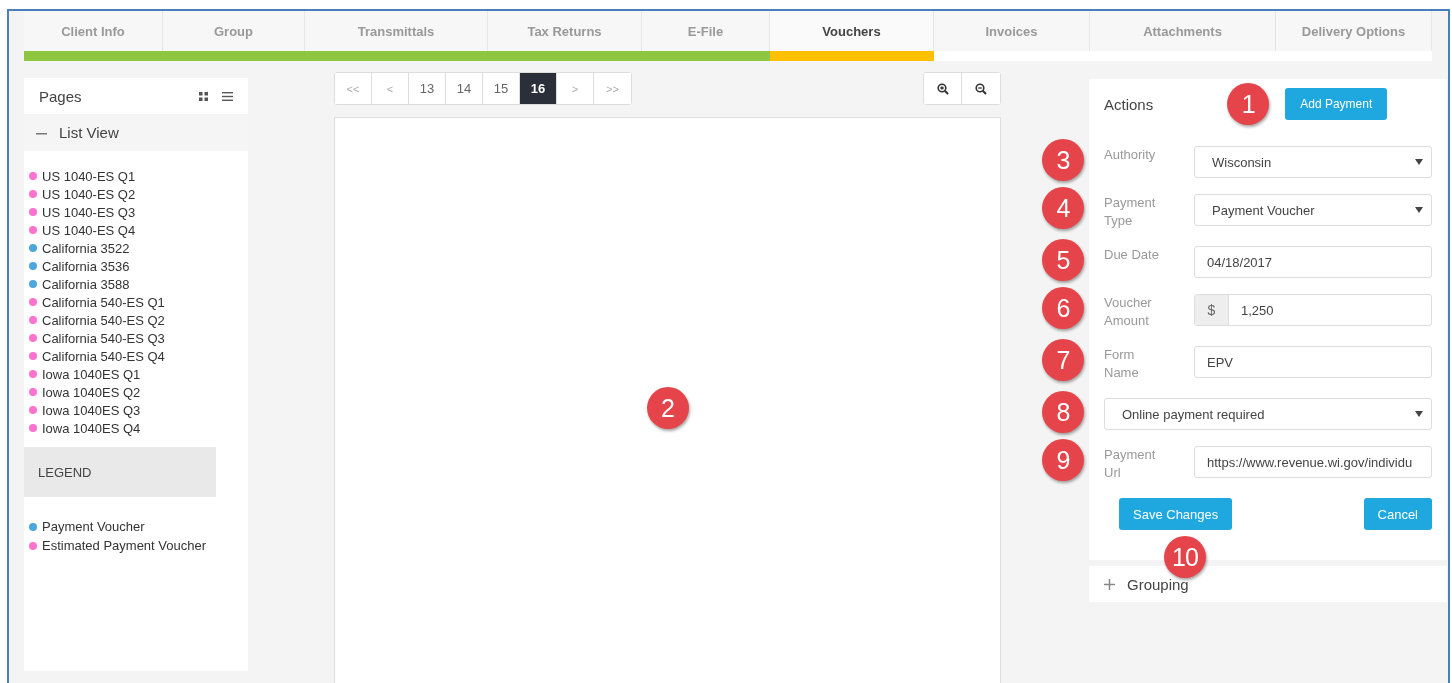 The width and height of the screenshot is (1452, 683). Describe the element at coordinates (1063, 360) in the screenshot. I see `callout-badge: 7` at that location.